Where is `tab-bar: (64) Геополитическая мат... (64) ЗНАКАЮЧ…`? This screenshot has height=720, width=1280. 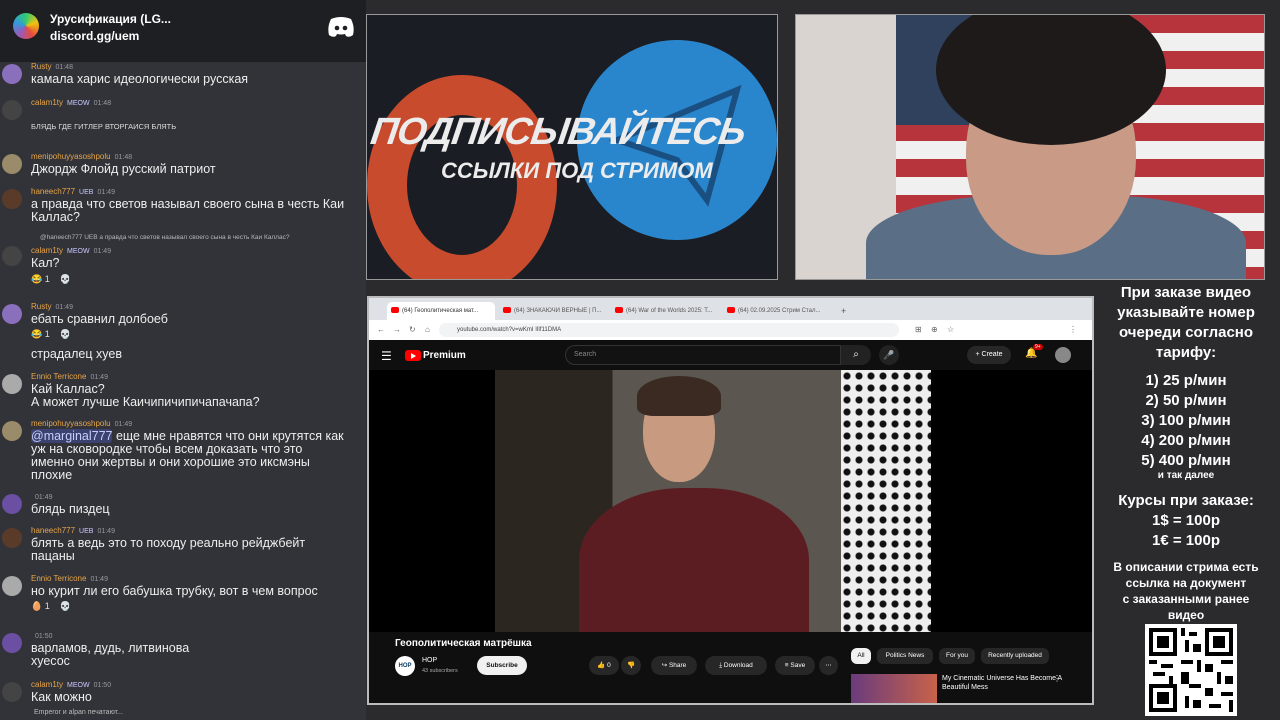 tab-bar: (64) Геополитическая мат... (64) ЗНАКАЮЧ… is located at coordinates (730, 309).